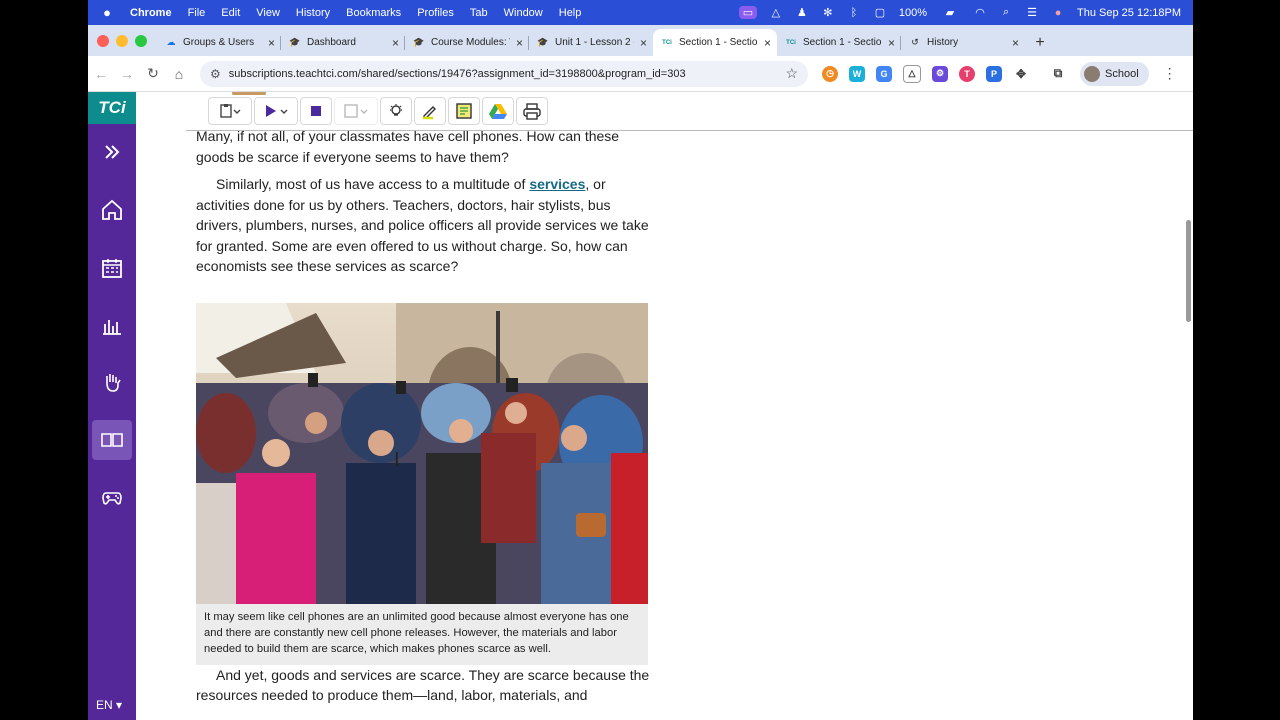 The width and height of the screenshot is (1280, 720). Describe the element at coordinates (112, 108) in the screenshot. I see `tci-logo: TCi` at that location.